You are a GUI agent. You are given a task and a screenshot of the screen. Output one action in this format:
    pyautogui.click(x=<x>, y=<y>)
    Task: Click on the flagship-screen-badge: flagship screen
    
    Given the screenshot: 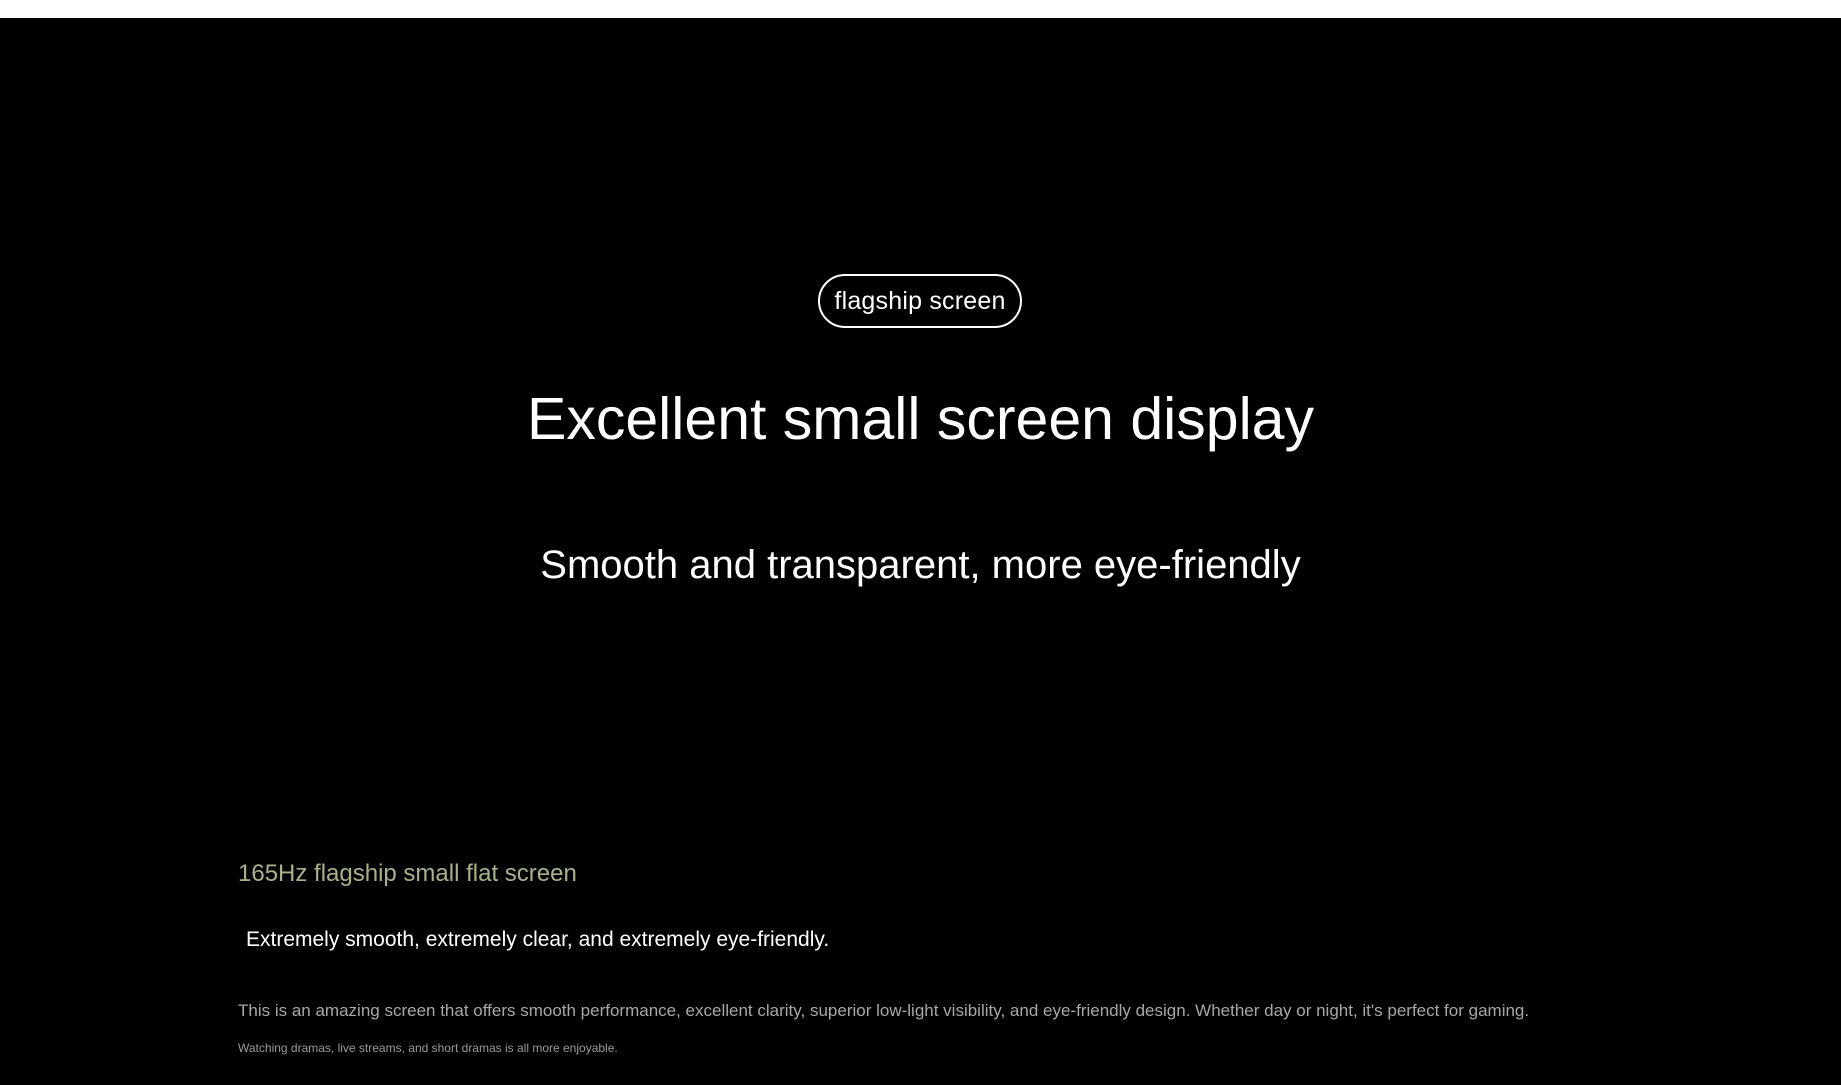 What is the action you would take?
    pyautogui.click(x=920, y=301)
    